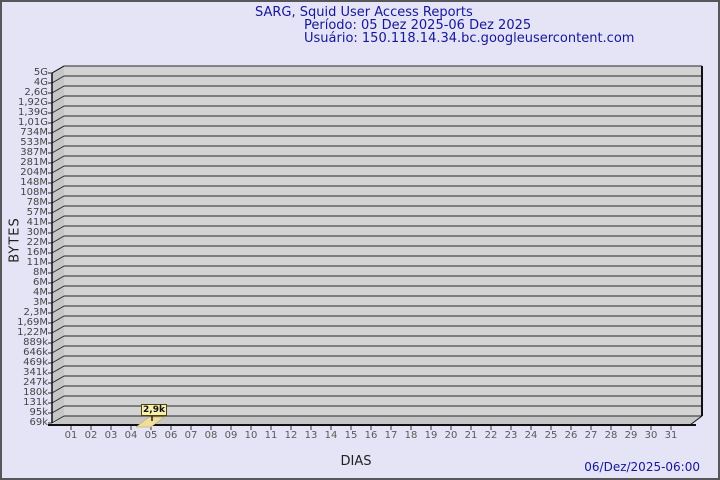  What do you see at coordinates (40, 272) in the screenshot?
I see `y-tick-label: 8M` at bounding box center [40, 272].